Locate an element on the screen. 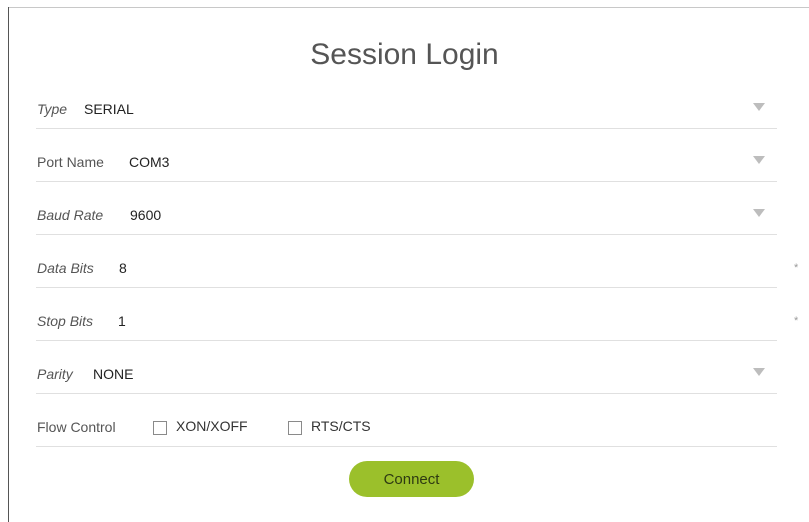 This screenshot has height=522, width=809. baud-rate-select: Baud Rate 9600 is located at coordinates (406, 208).